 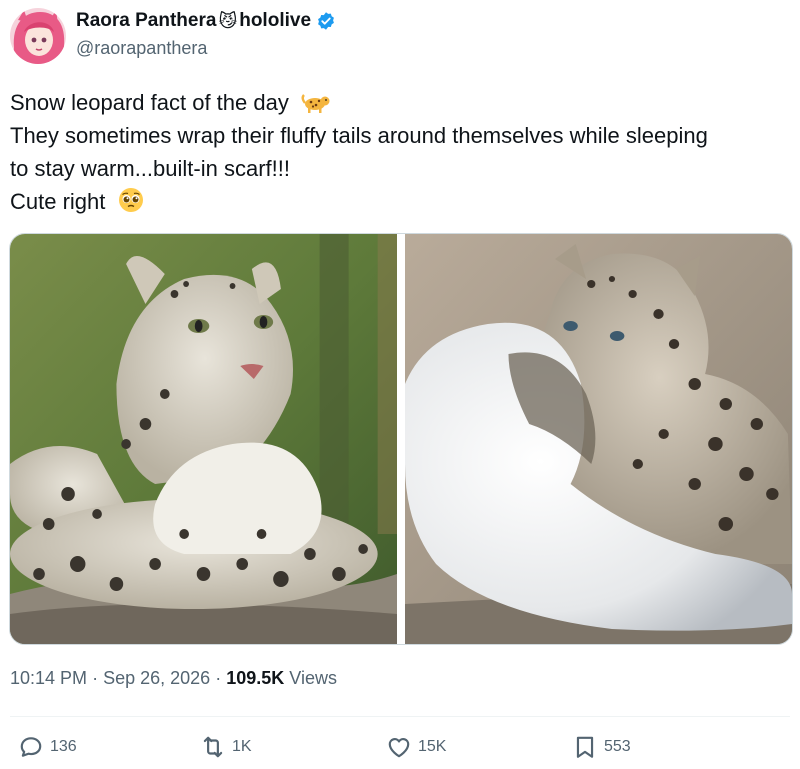 What do you see at coordinates (213, 747) in the screenshot?
I see `repost-icon` at bounding box center [213, 747].